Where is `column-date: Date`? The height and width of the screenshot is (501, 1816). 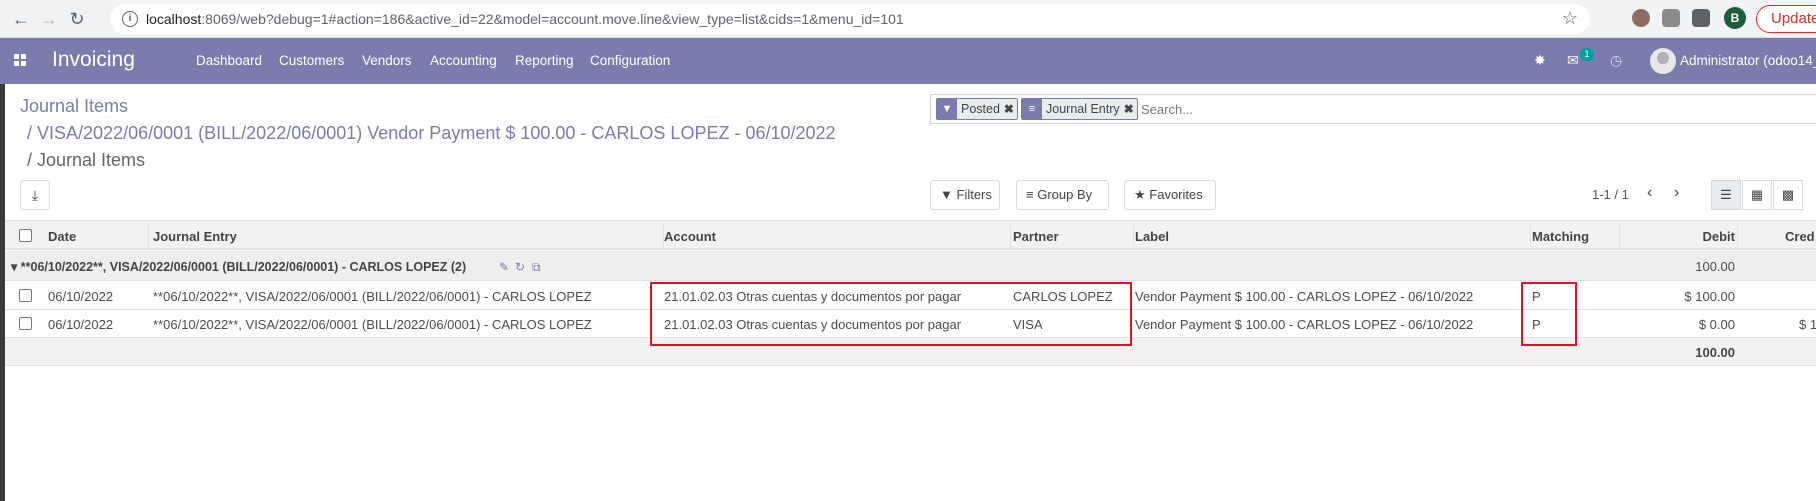 column-date: Date is located at coordinates (62, 236).